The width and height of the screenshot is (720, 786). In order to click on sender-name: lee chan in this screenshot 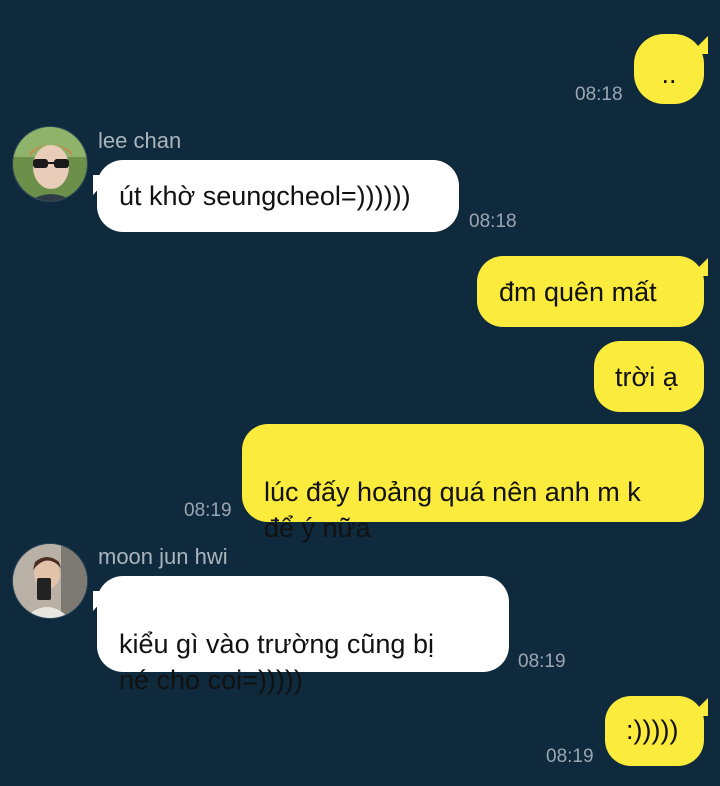, I will do `click(140, 140)`.